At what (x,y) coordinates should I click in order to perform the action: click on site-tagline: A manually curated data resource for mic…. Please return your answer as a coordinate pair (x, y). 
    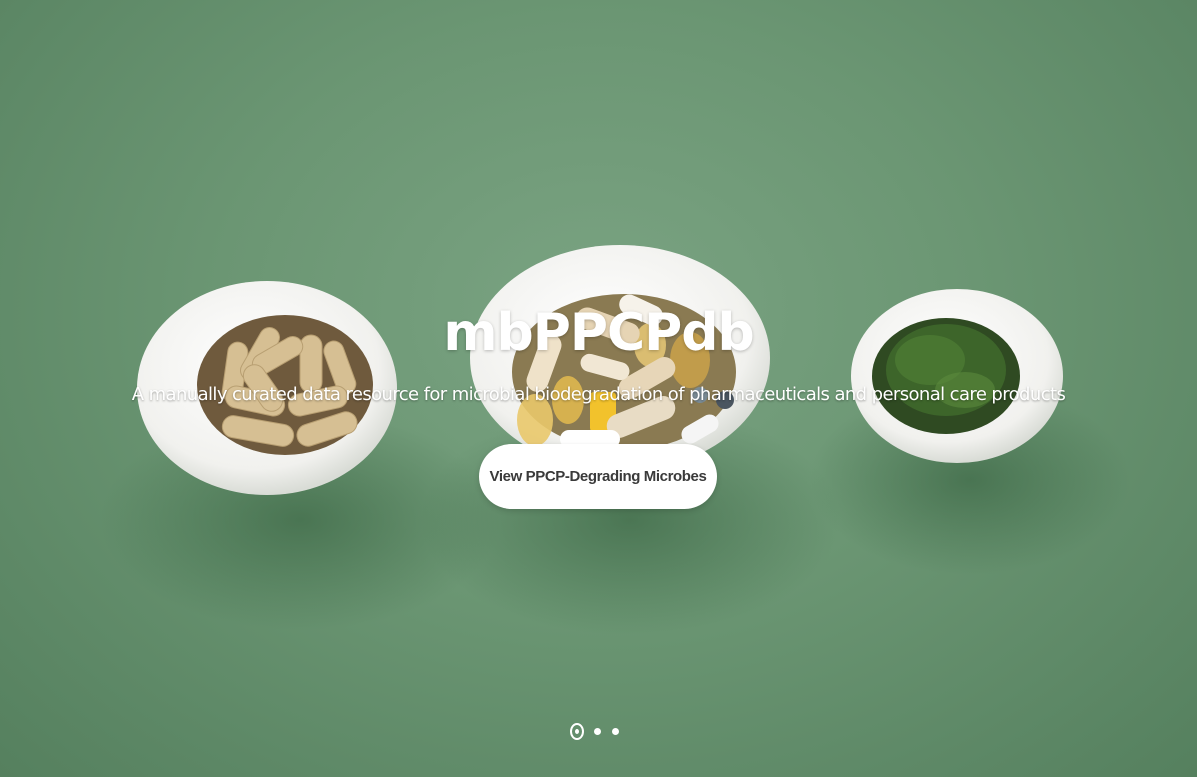
    Looking at the image, I should click on (598, 394).